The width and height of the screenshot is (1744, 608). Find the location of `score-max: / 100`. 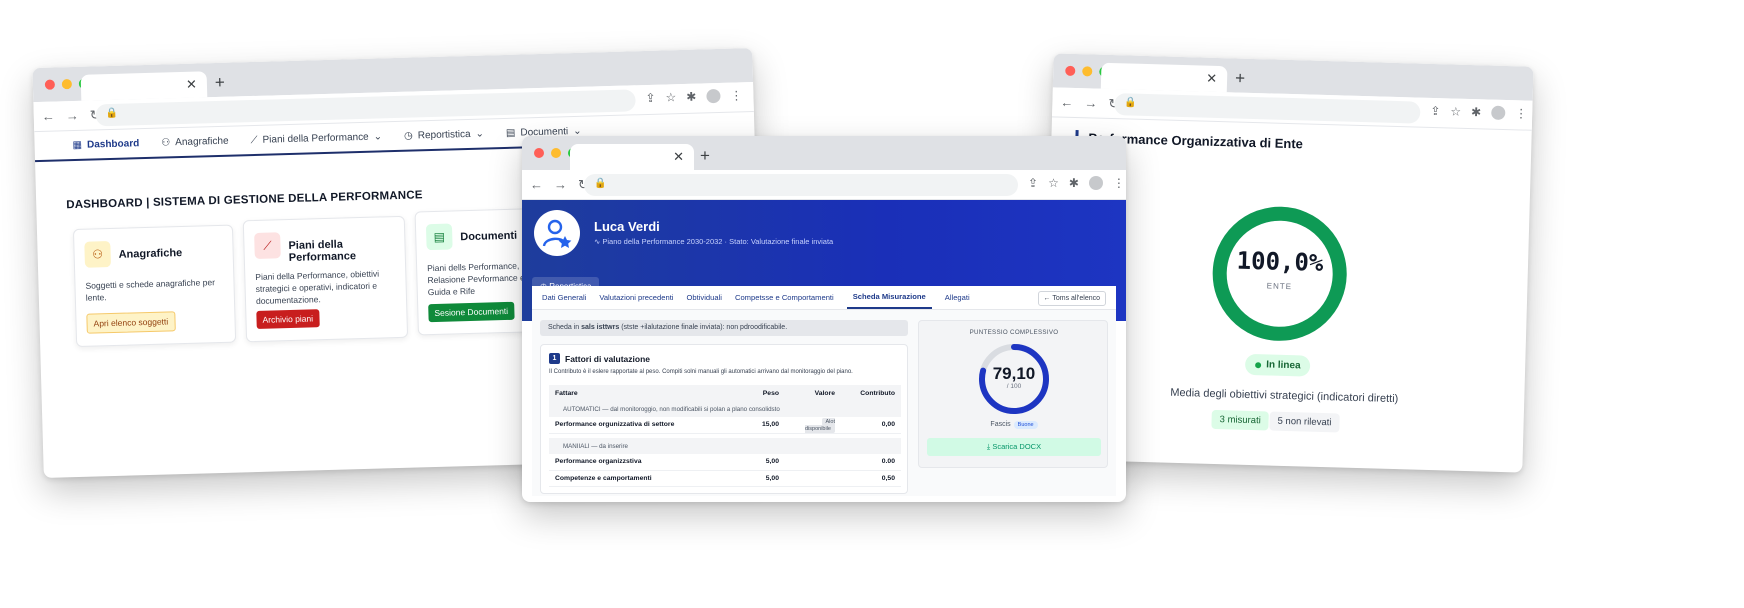

score-max: / 100 is located at coordinates (1014, 386).